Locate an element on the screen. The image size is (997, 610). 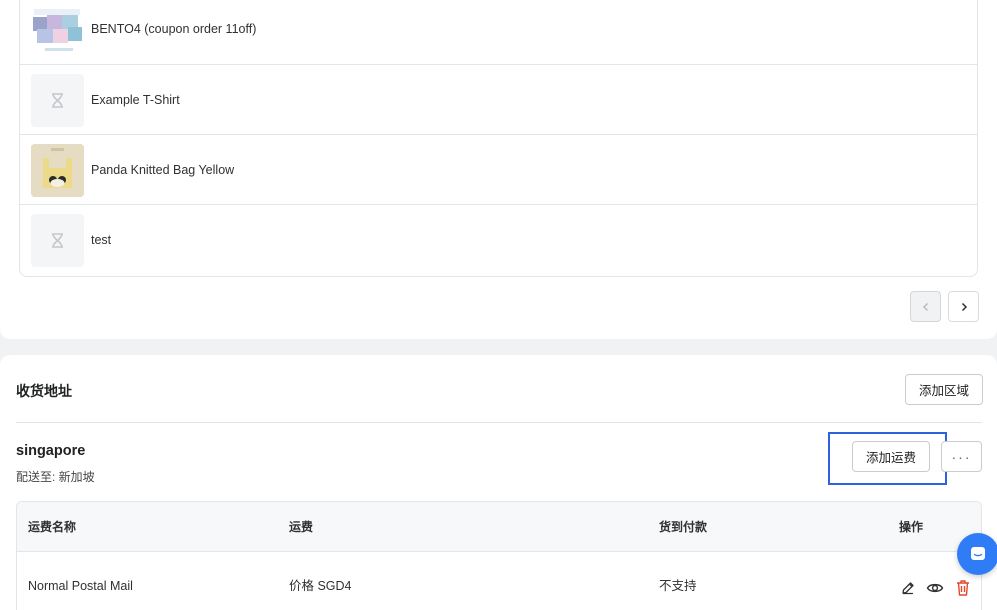
chevron-left-icon is located at coordinates (925, 306).